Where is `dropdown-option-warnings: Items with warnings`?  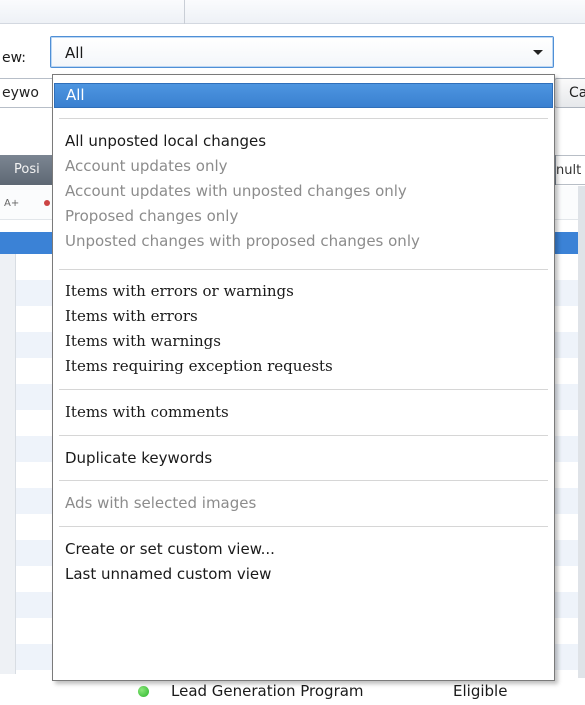
dropdown-option-warnings: Items with warnings is located at coordinates (303, 341).